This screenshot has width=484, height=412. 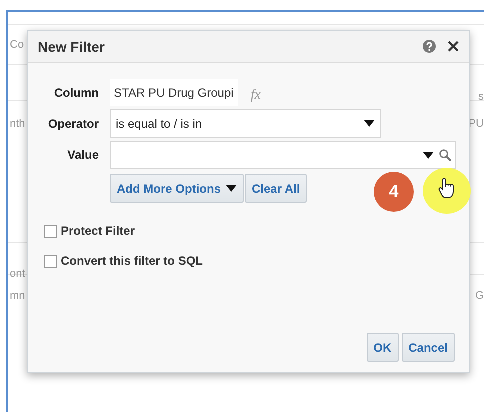 What do you see at coordinates (18, 124) in the screenshot?
I see `background-text: nth` at bounding box center [18, 124].